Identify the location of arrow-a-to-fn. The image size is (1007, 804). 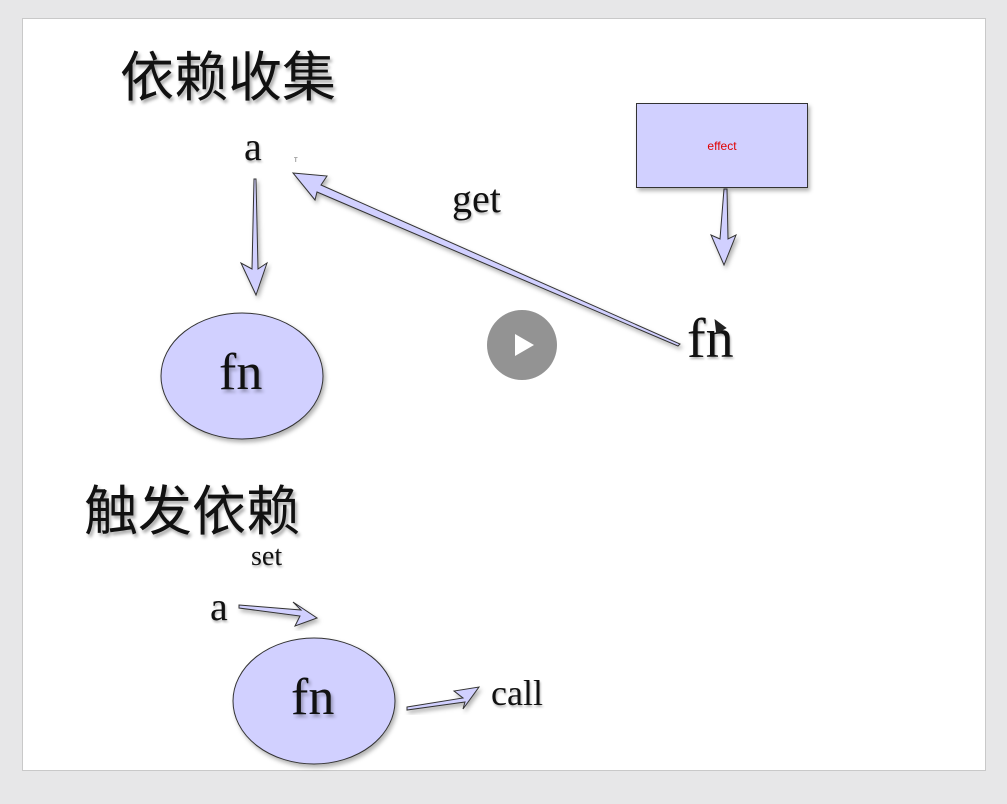
(253, 237).